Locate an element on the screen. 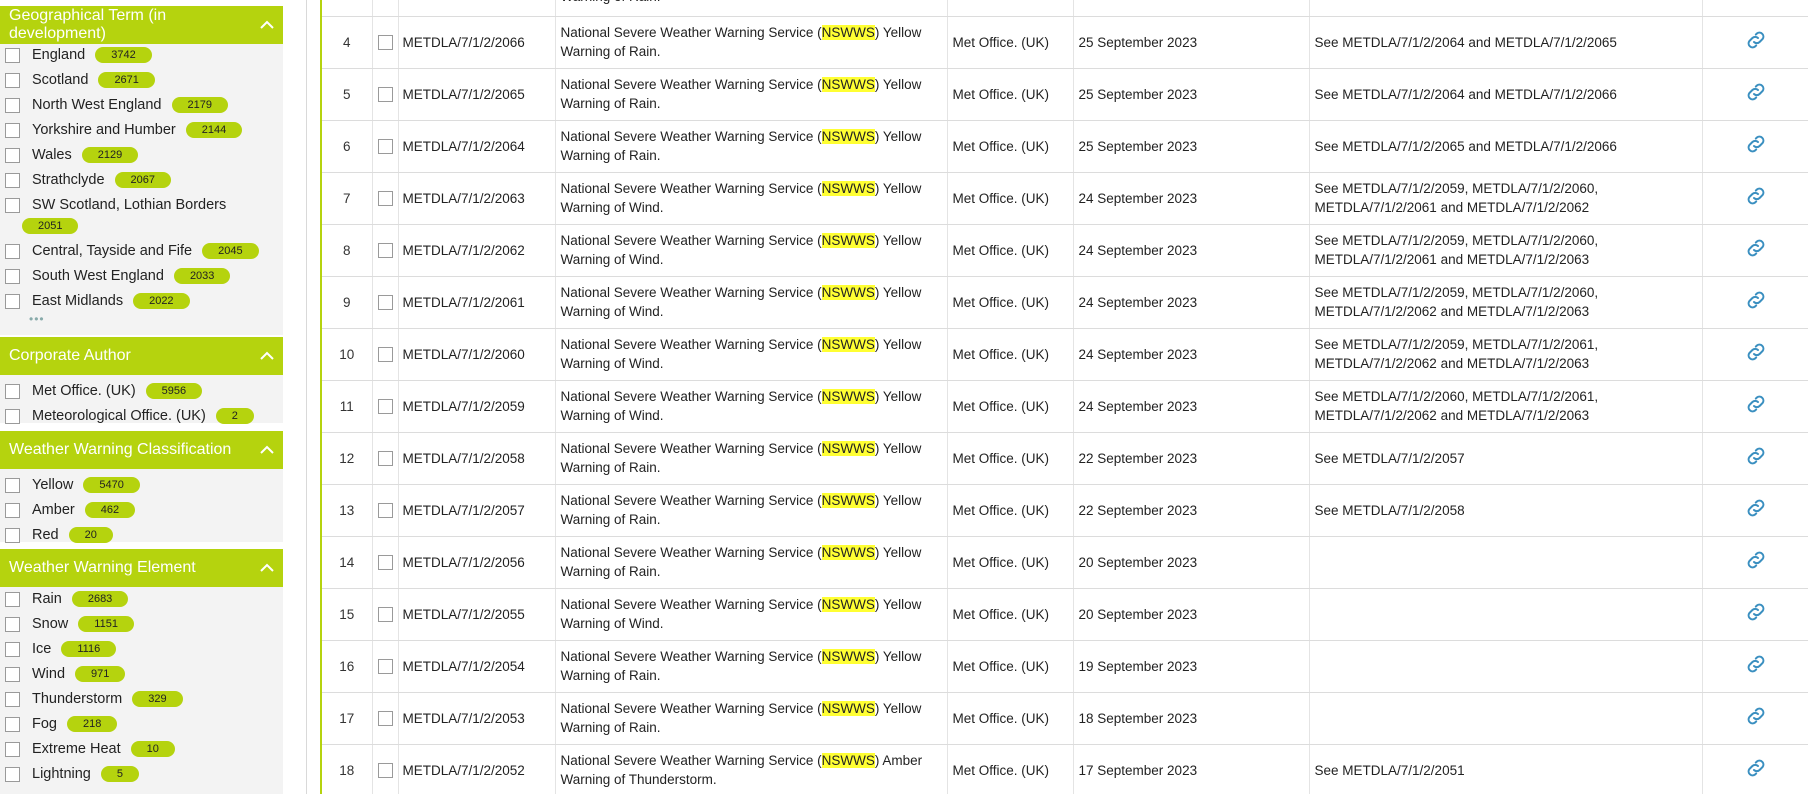 The image size is (1808, 794). facet-header-corporate-author: Corporate Author is located at coordinates (141, 356).